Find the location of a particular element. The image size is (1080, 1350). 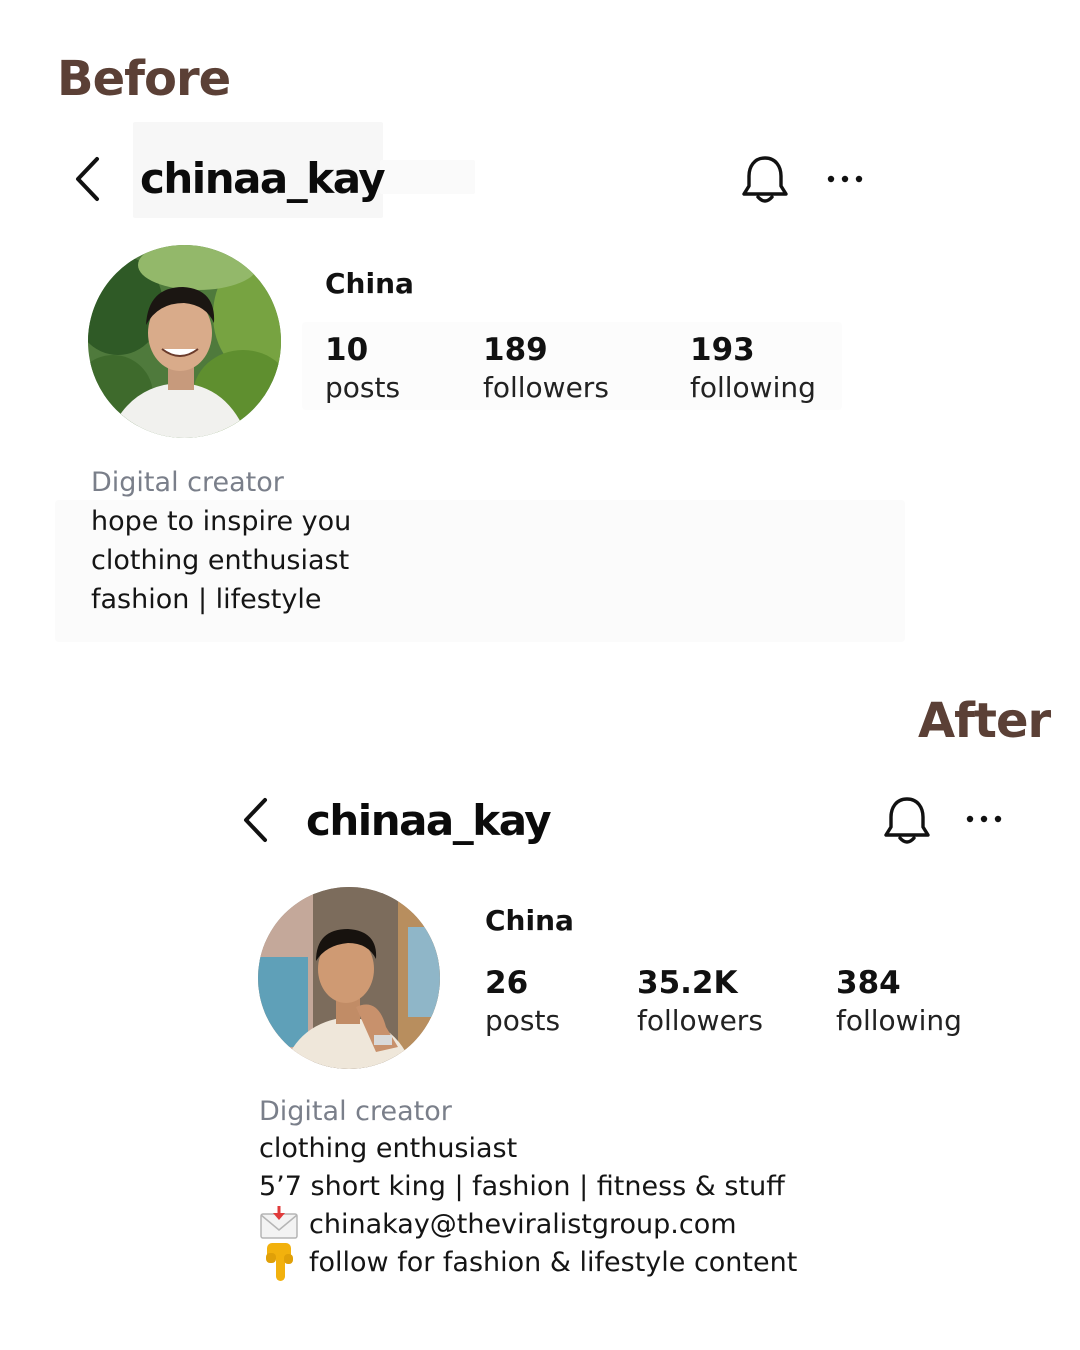

after-label: After is located at coordinates (984, 721).